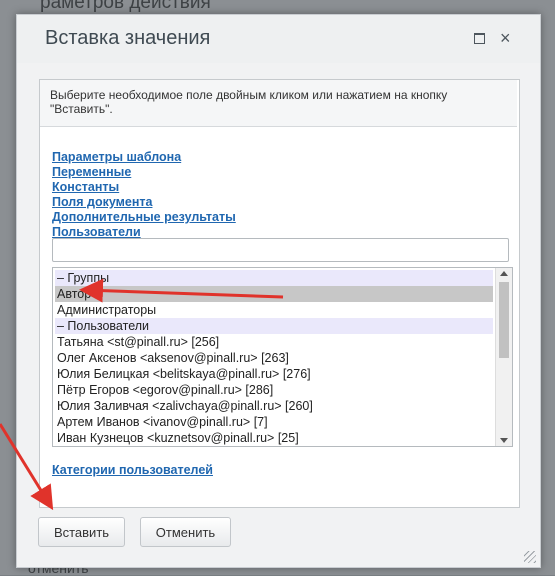 Image resolution: width=555 pixels, height=576 pixels. Describe the element at coordinates (144, 157) in the screenshot. I see `link-template-params: Параметры шаблона` at that location.